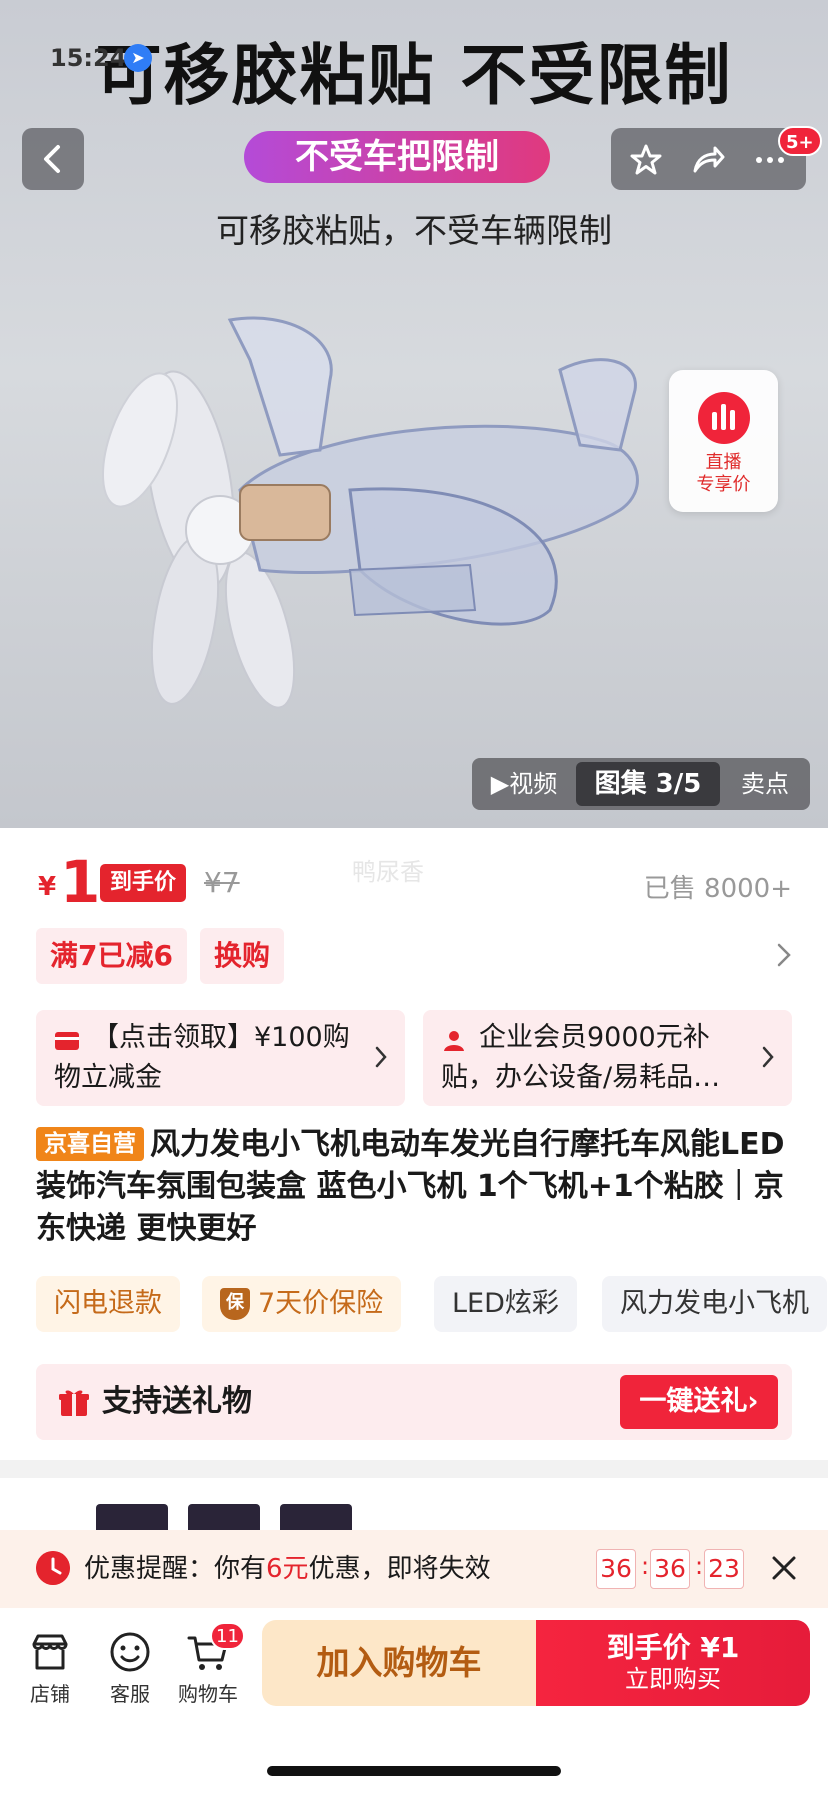 This screenshot has width=828, height=1793. What do you see at coordinates (53, 1568) in the screenshot?
I see `alarm-clock-icon` at bounding box center [53, 1568].